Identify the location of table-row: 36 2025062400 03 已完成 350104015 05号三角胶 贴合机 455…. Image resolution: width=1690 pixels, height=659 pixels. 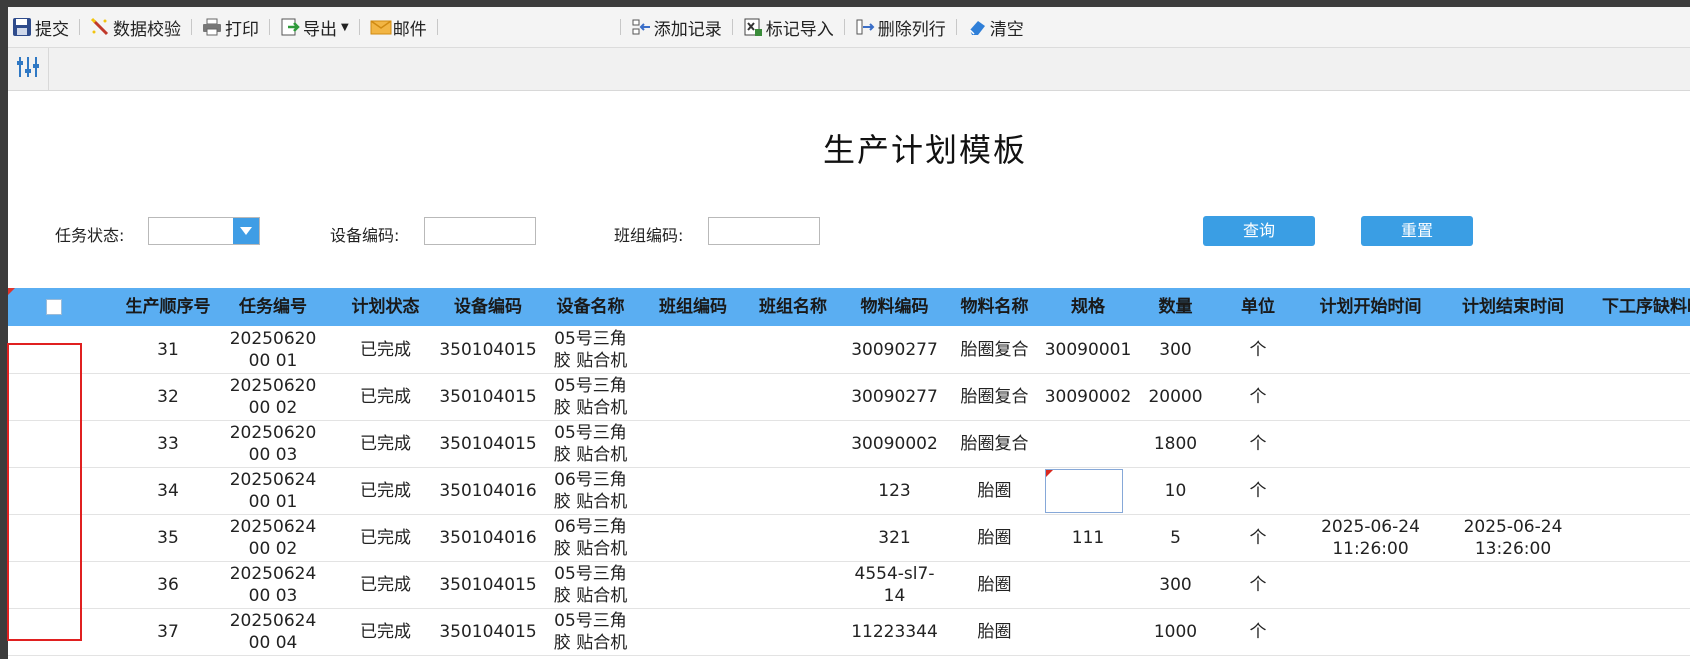
(849, 585).